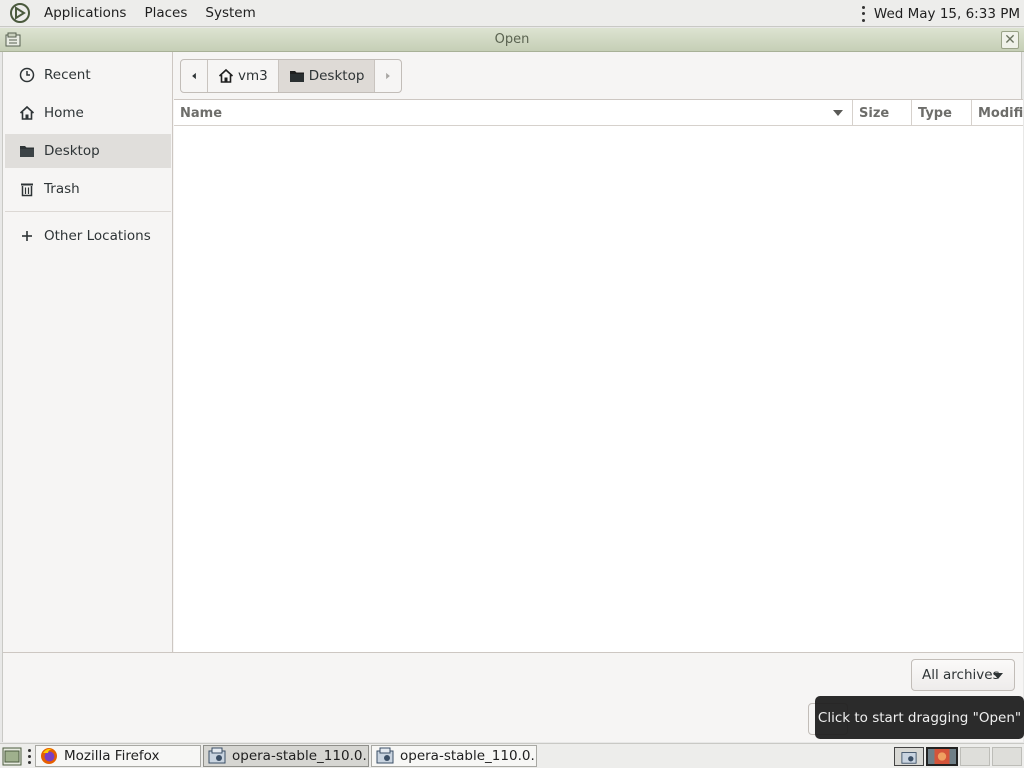 This screenshot has width=1024, height=768. I want to click on file-filter-dropdown: All archives, so click(963, 675).